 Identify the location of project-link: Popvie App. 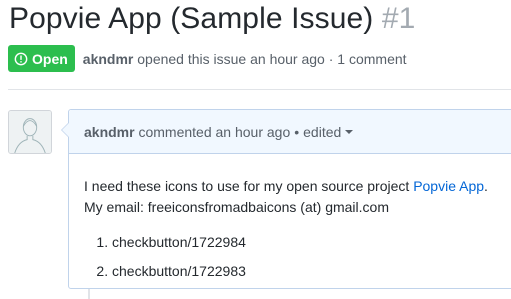
(448, 186).